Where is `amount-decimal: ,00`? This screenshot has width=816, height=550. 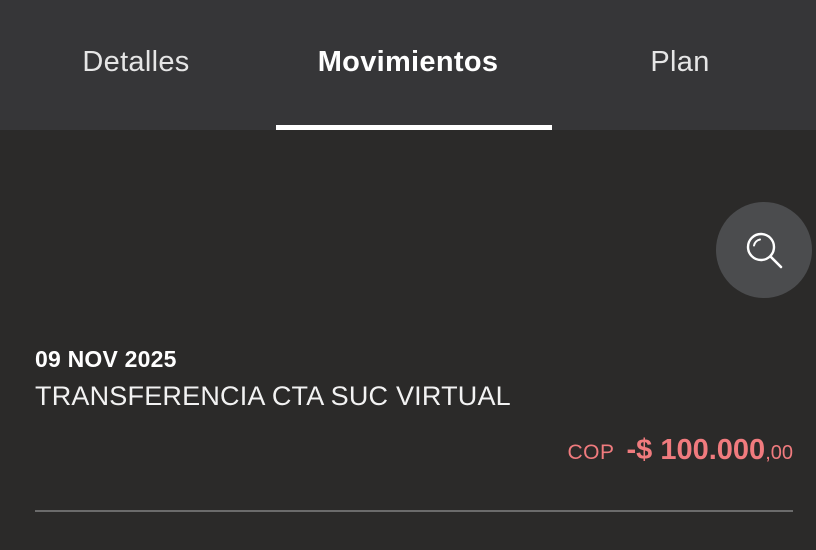
amount-decimal: ,00 is located at coordinates (779, 453).